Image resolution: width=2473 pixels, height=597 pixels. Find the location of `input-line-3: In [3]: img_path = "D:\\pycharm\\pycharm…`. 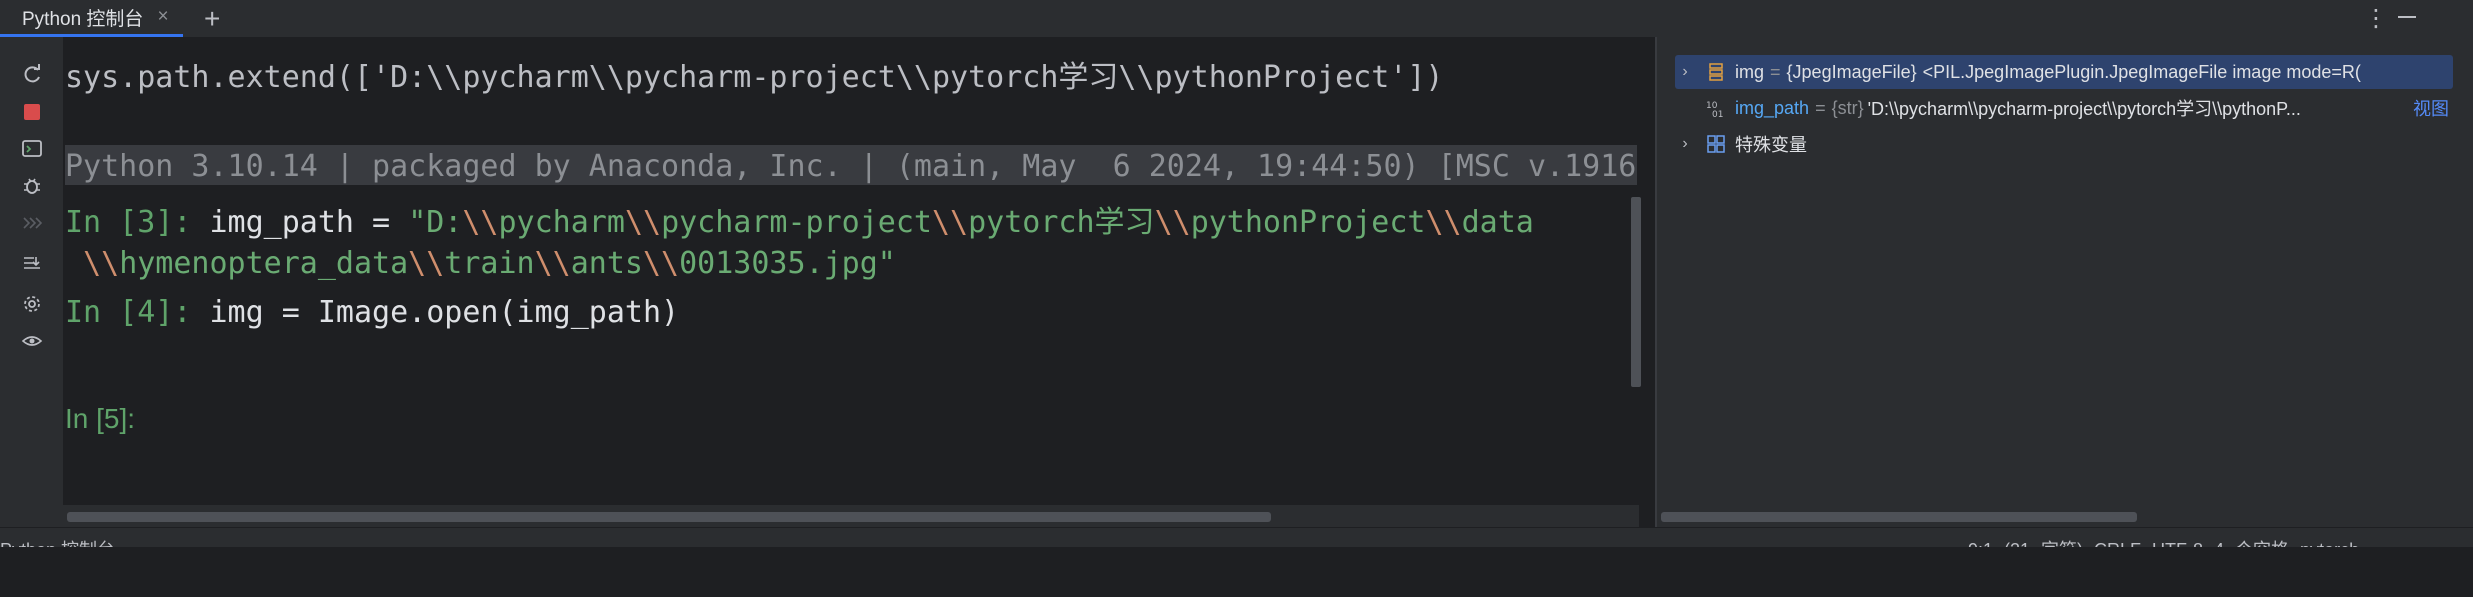

input-line-3: In [3]: img_path = "D:\\pycharm\\pycharm… is located at coordinates (799, 219).